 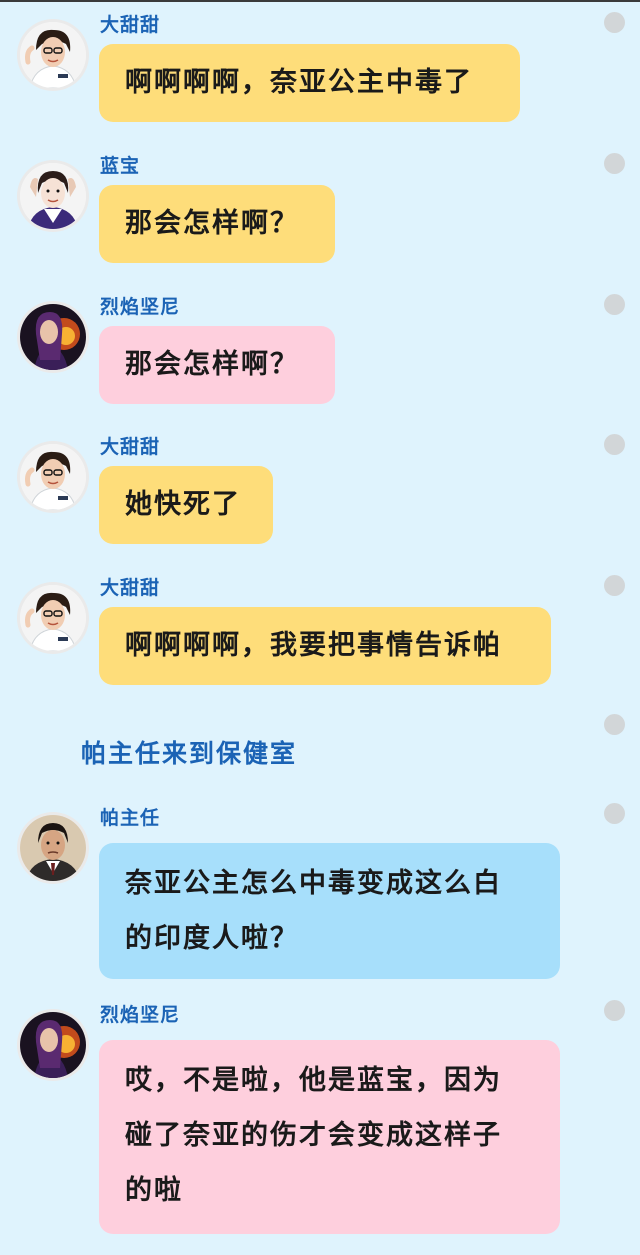 I want to click on director-avatar-icon, so click(x=53, y=848).